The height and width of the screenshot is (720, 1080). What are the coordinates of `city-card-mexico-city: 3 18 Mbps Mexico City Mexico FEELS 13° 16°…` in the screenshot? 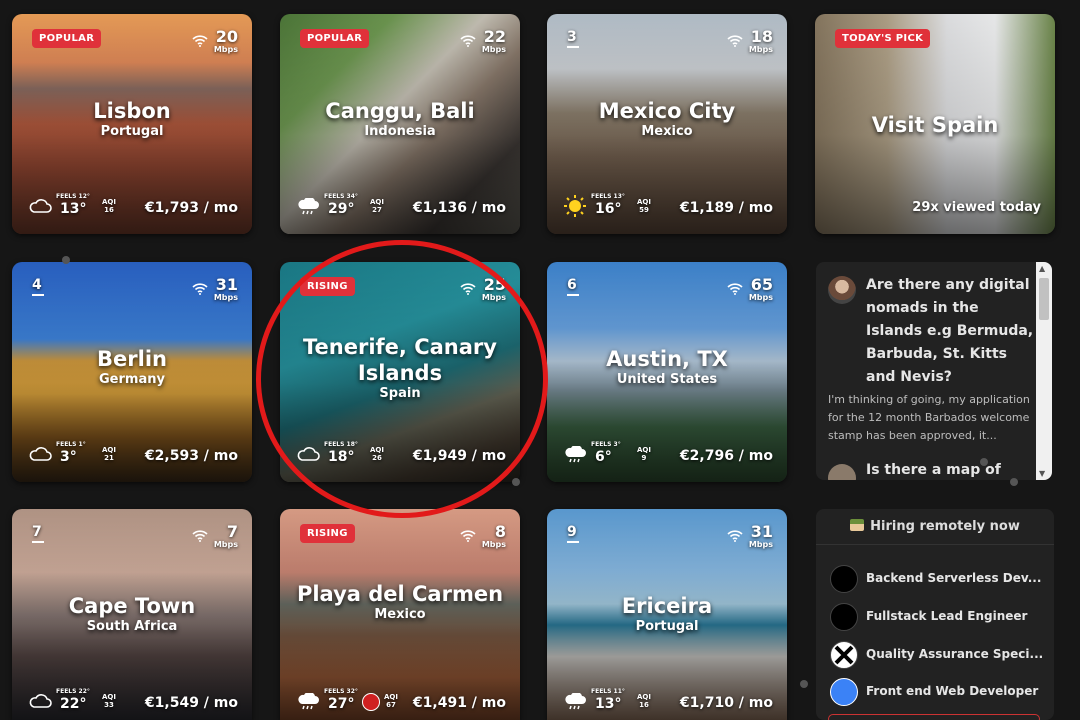 It's located at (667, 124).